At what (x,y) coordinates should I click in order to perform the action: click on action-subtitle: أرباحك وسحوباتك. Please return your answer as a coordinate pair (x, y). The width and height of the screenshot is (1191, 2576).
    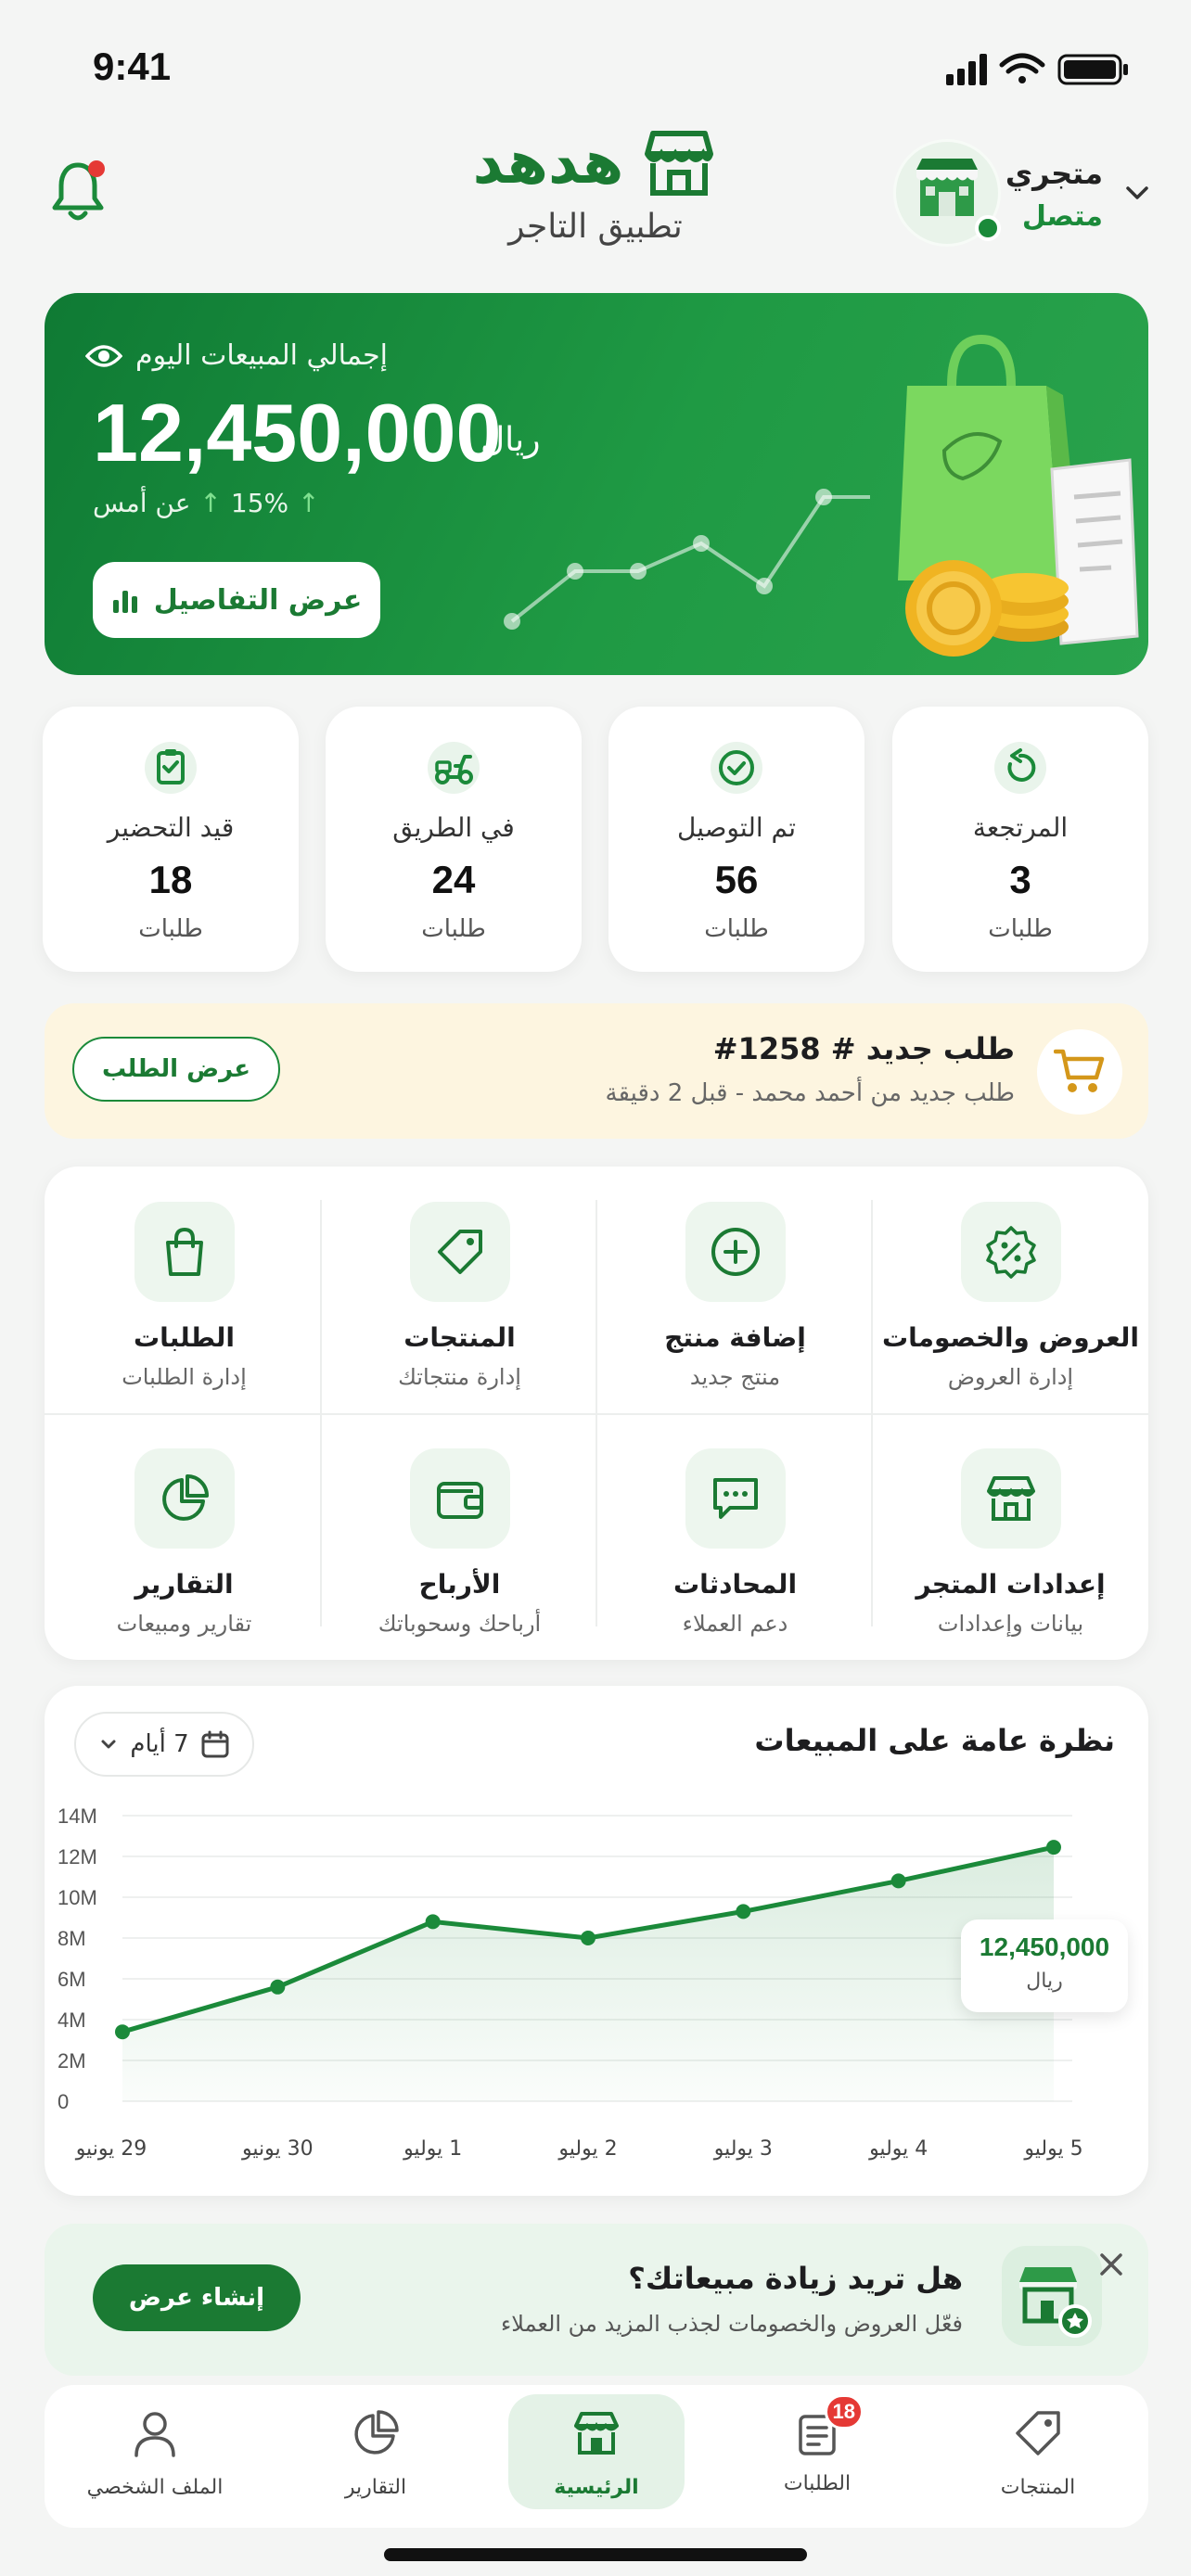
    Looking at the image, I should click on (460, 1624).